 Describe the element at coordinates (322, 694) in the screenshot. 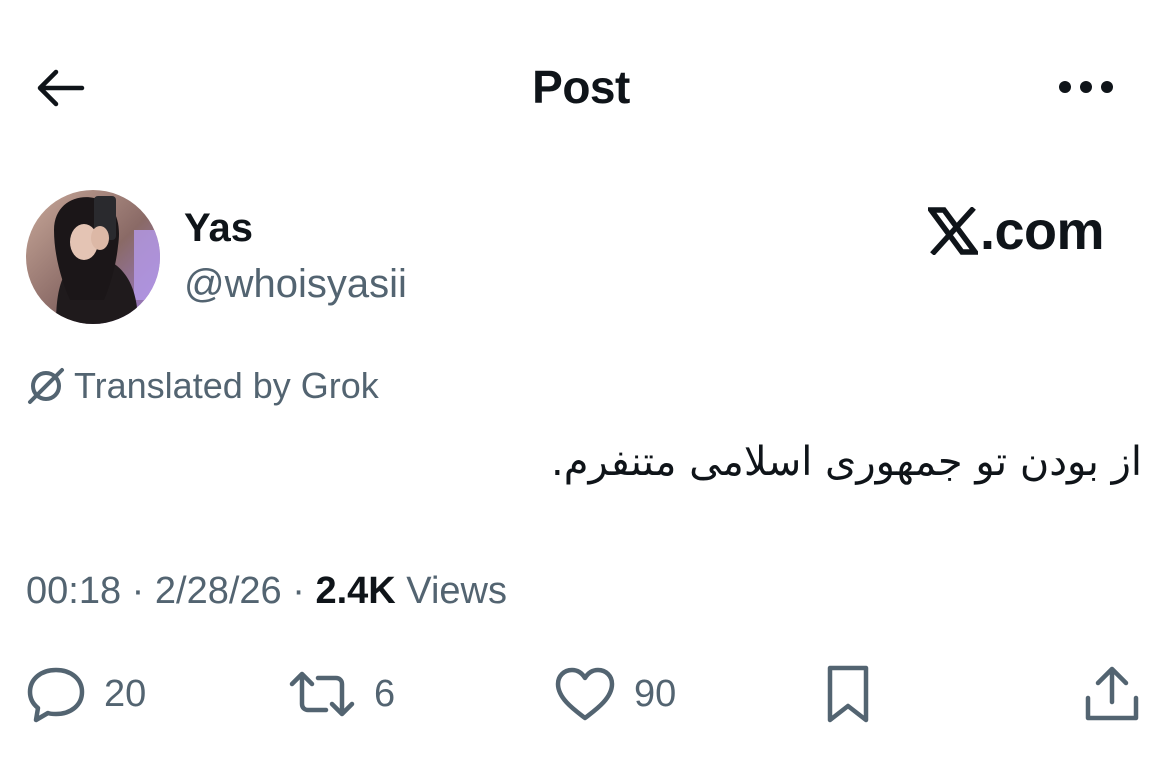

I see `repost-icon` at that location.